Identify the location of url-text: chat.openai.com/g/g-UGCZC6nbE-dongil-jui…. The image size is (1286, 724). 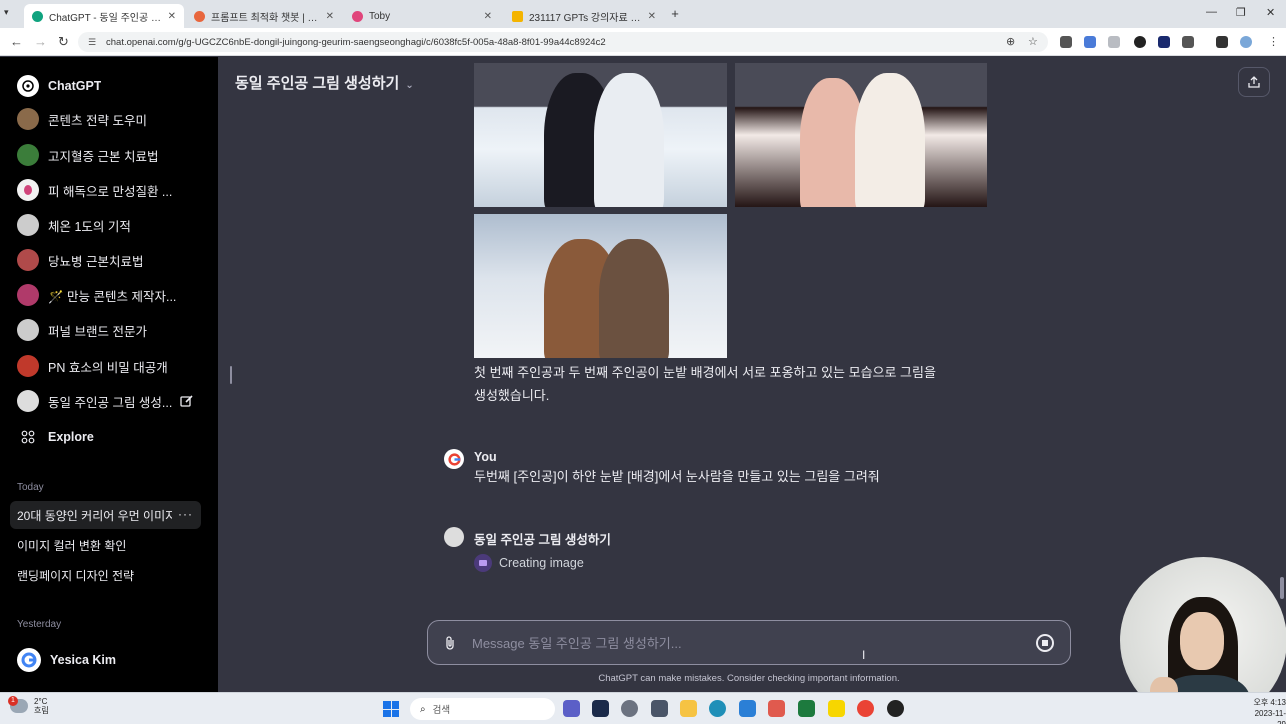
(356, 42).